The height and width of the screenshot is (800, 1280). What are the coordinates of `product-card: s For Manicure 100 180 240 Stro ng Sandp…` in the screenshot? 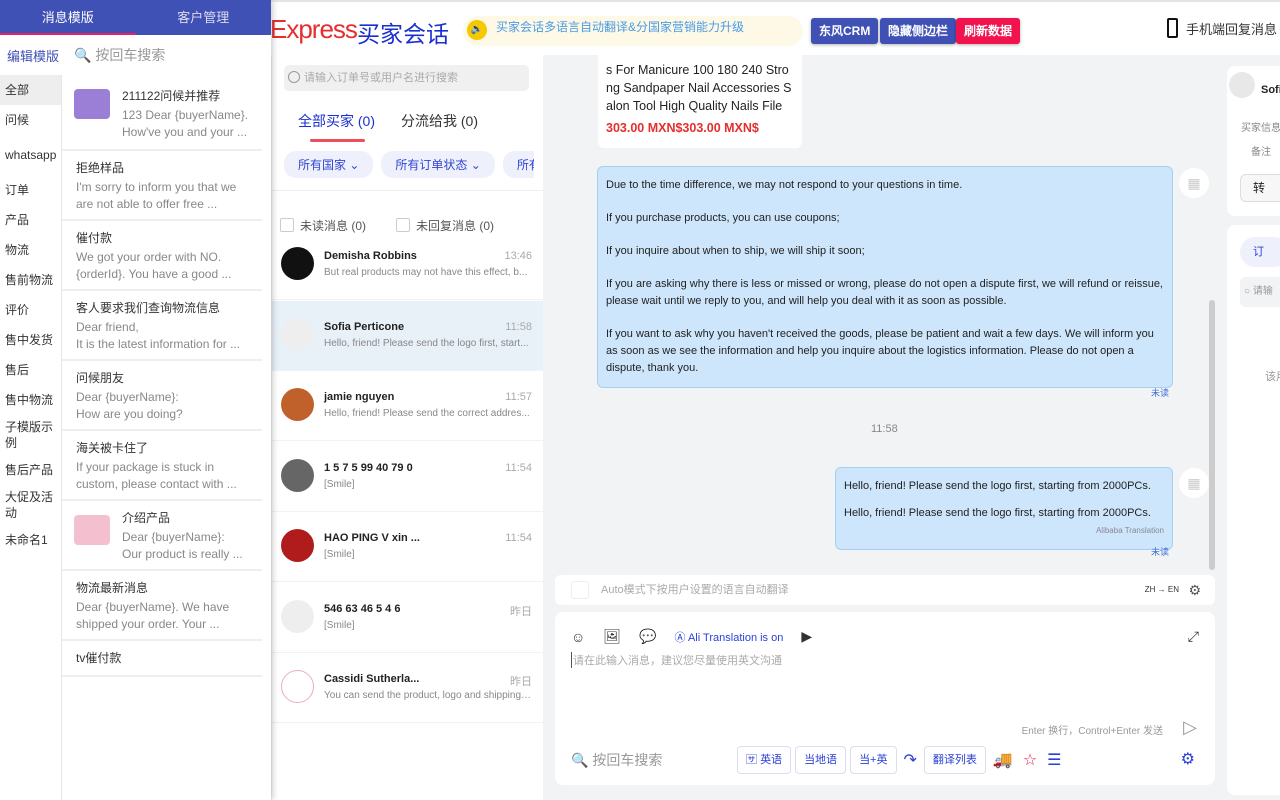 It's located at (700, 101).